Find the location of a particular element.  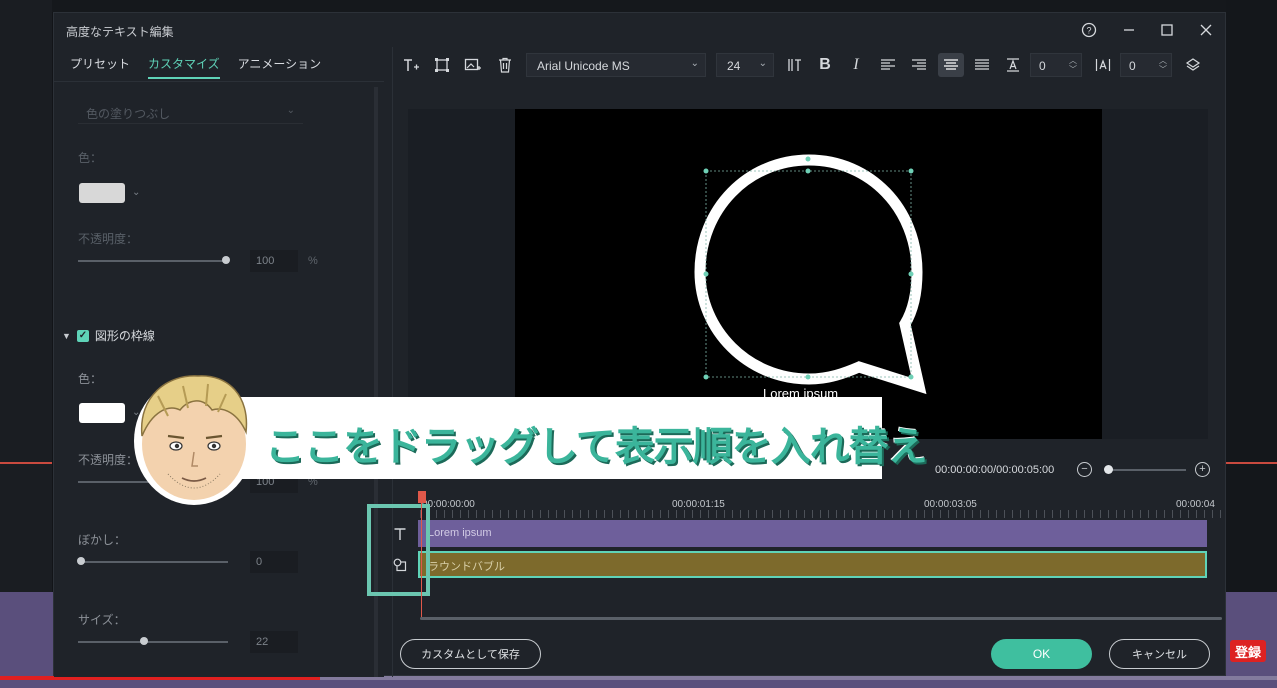

timeline-ruler is located at coordinates (821, 514).